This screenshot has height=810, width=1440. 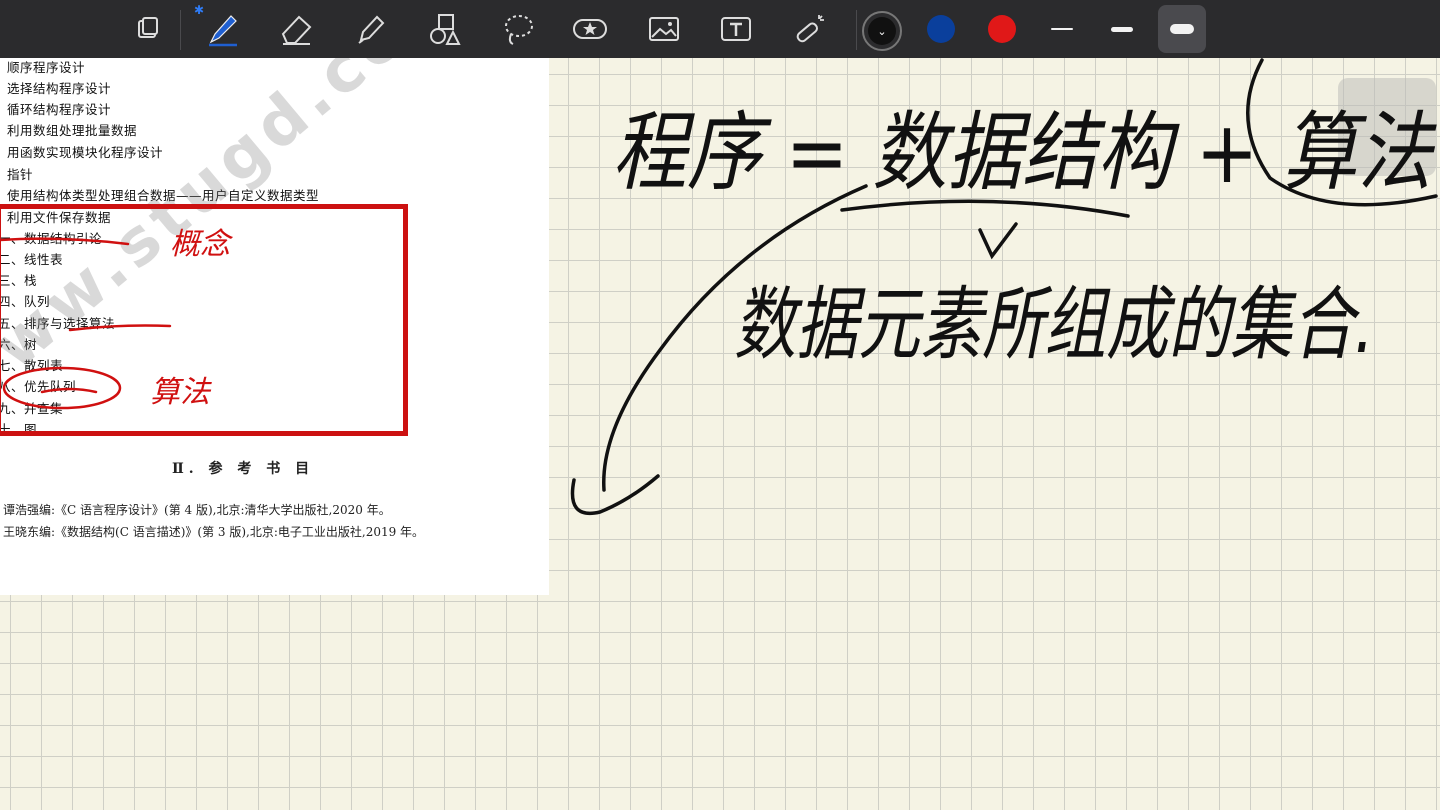 I want to click on list-item: 用函数实现模块化程序设计, so click(x=85, y=152).